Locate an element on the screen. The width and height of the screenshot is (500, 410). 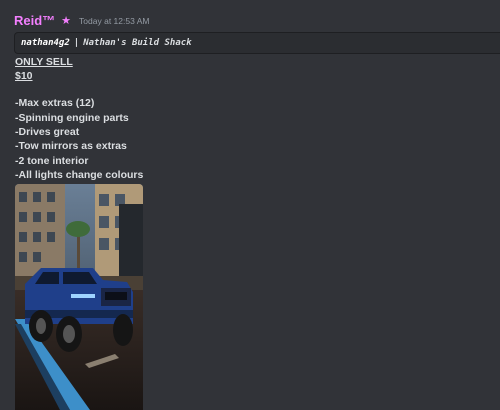
code-shop-name: Nathan's Build Shack is located at coordinates (137, 43).